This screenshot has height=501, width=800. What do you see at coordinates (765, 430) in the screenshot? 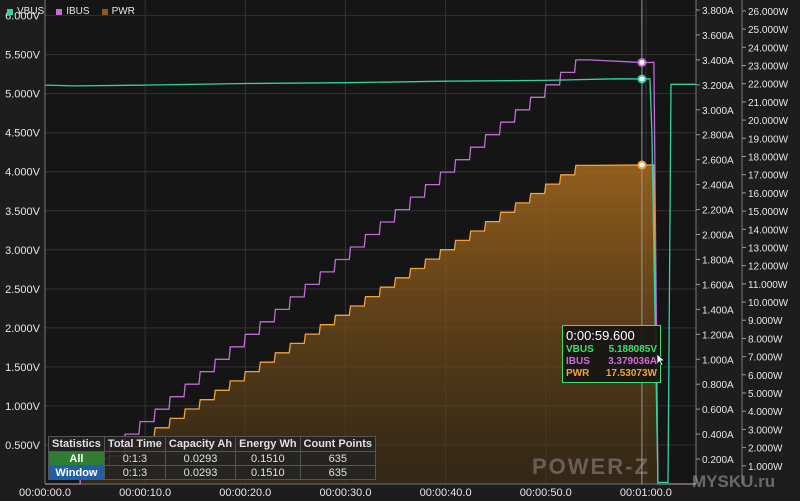
I see `y-right2-tick-label: 3.000W` at bounding box center [765, 430].